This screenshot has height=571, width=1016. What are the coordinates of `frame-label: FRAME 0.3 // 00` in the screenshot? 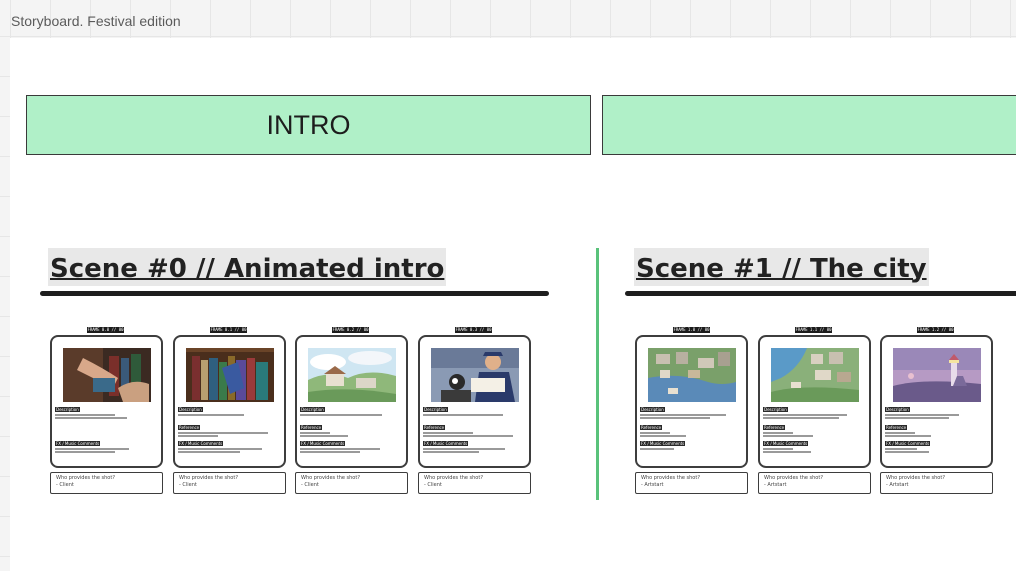 It's located at (473, 330).